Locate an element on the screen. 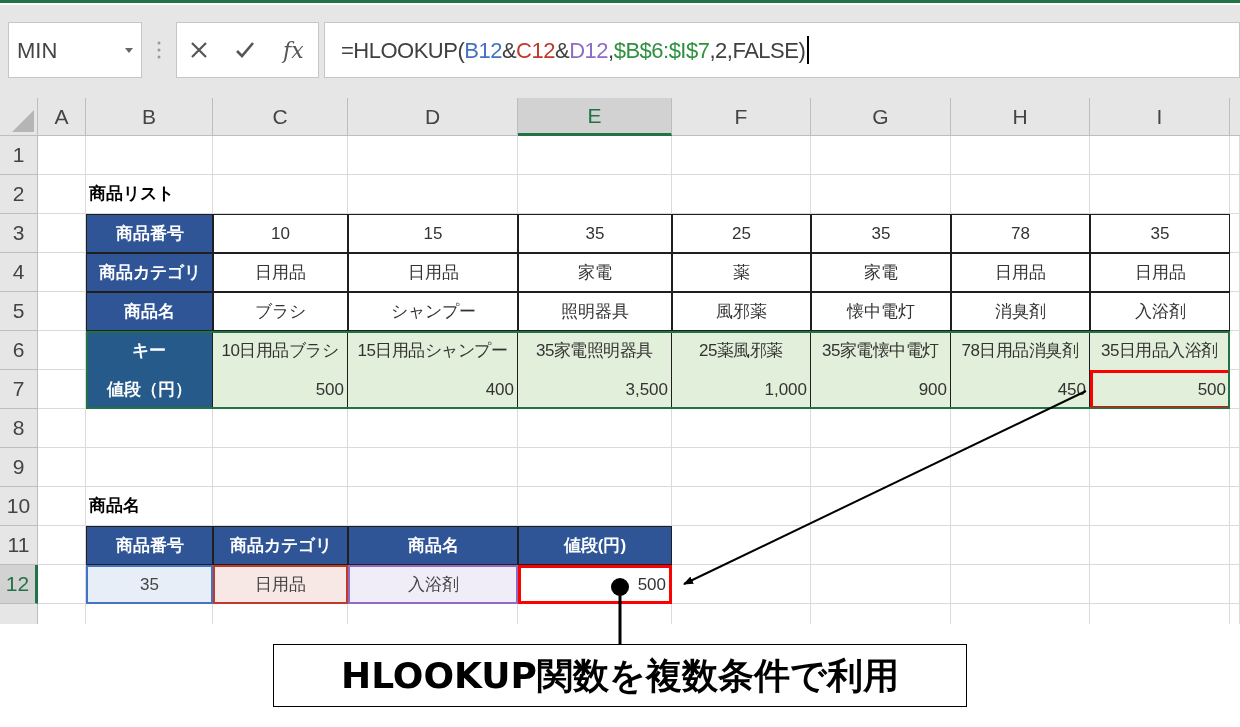  table-cell: 35日用品入浴剤 is located at coordinates (1160, 350).